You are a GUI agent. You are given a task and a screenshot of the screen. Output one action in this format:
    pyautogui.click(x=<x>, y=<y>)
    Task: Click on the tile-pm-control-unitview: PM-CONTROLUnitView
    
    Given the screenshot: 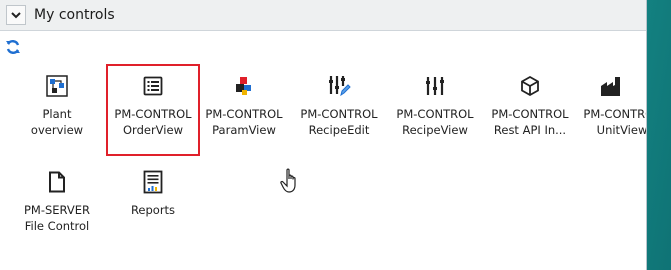 What is the action you would take?
    pyautogui.click(x=612, y=110)
    